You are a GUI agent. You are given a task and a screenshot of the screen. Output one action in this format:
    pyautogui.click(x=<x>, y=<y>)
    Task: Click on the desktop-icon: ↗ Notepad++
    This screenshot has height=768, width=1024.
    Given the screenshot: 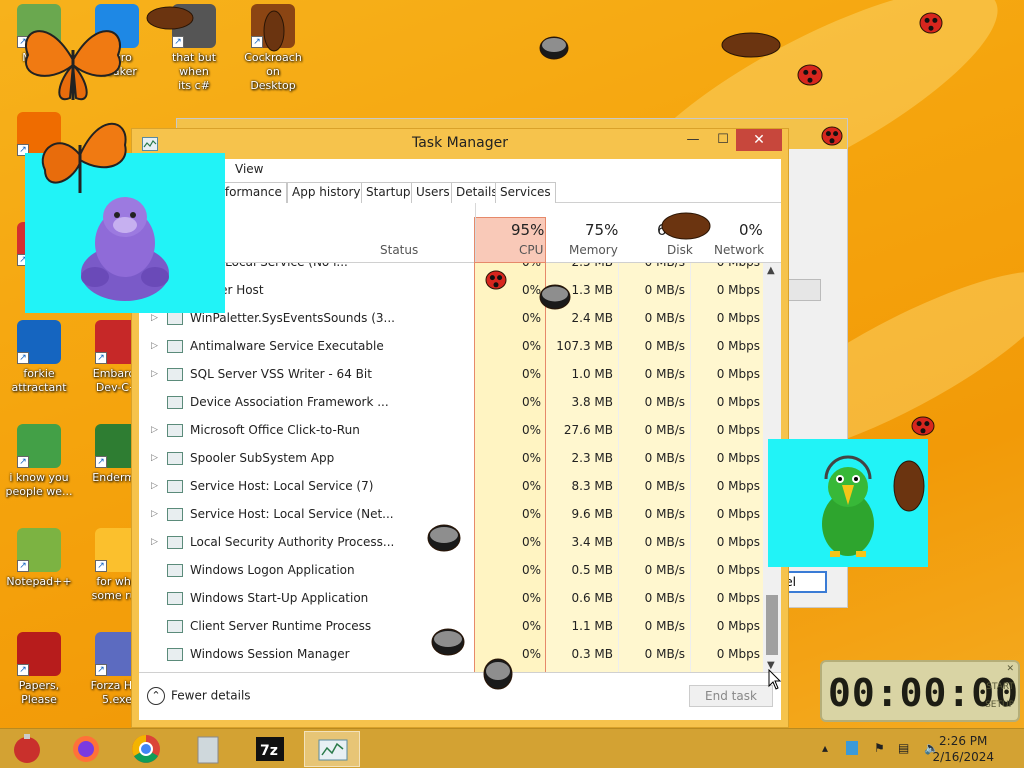 What is the action you would take?
    pyautogui.click(x=39, y=558)
    